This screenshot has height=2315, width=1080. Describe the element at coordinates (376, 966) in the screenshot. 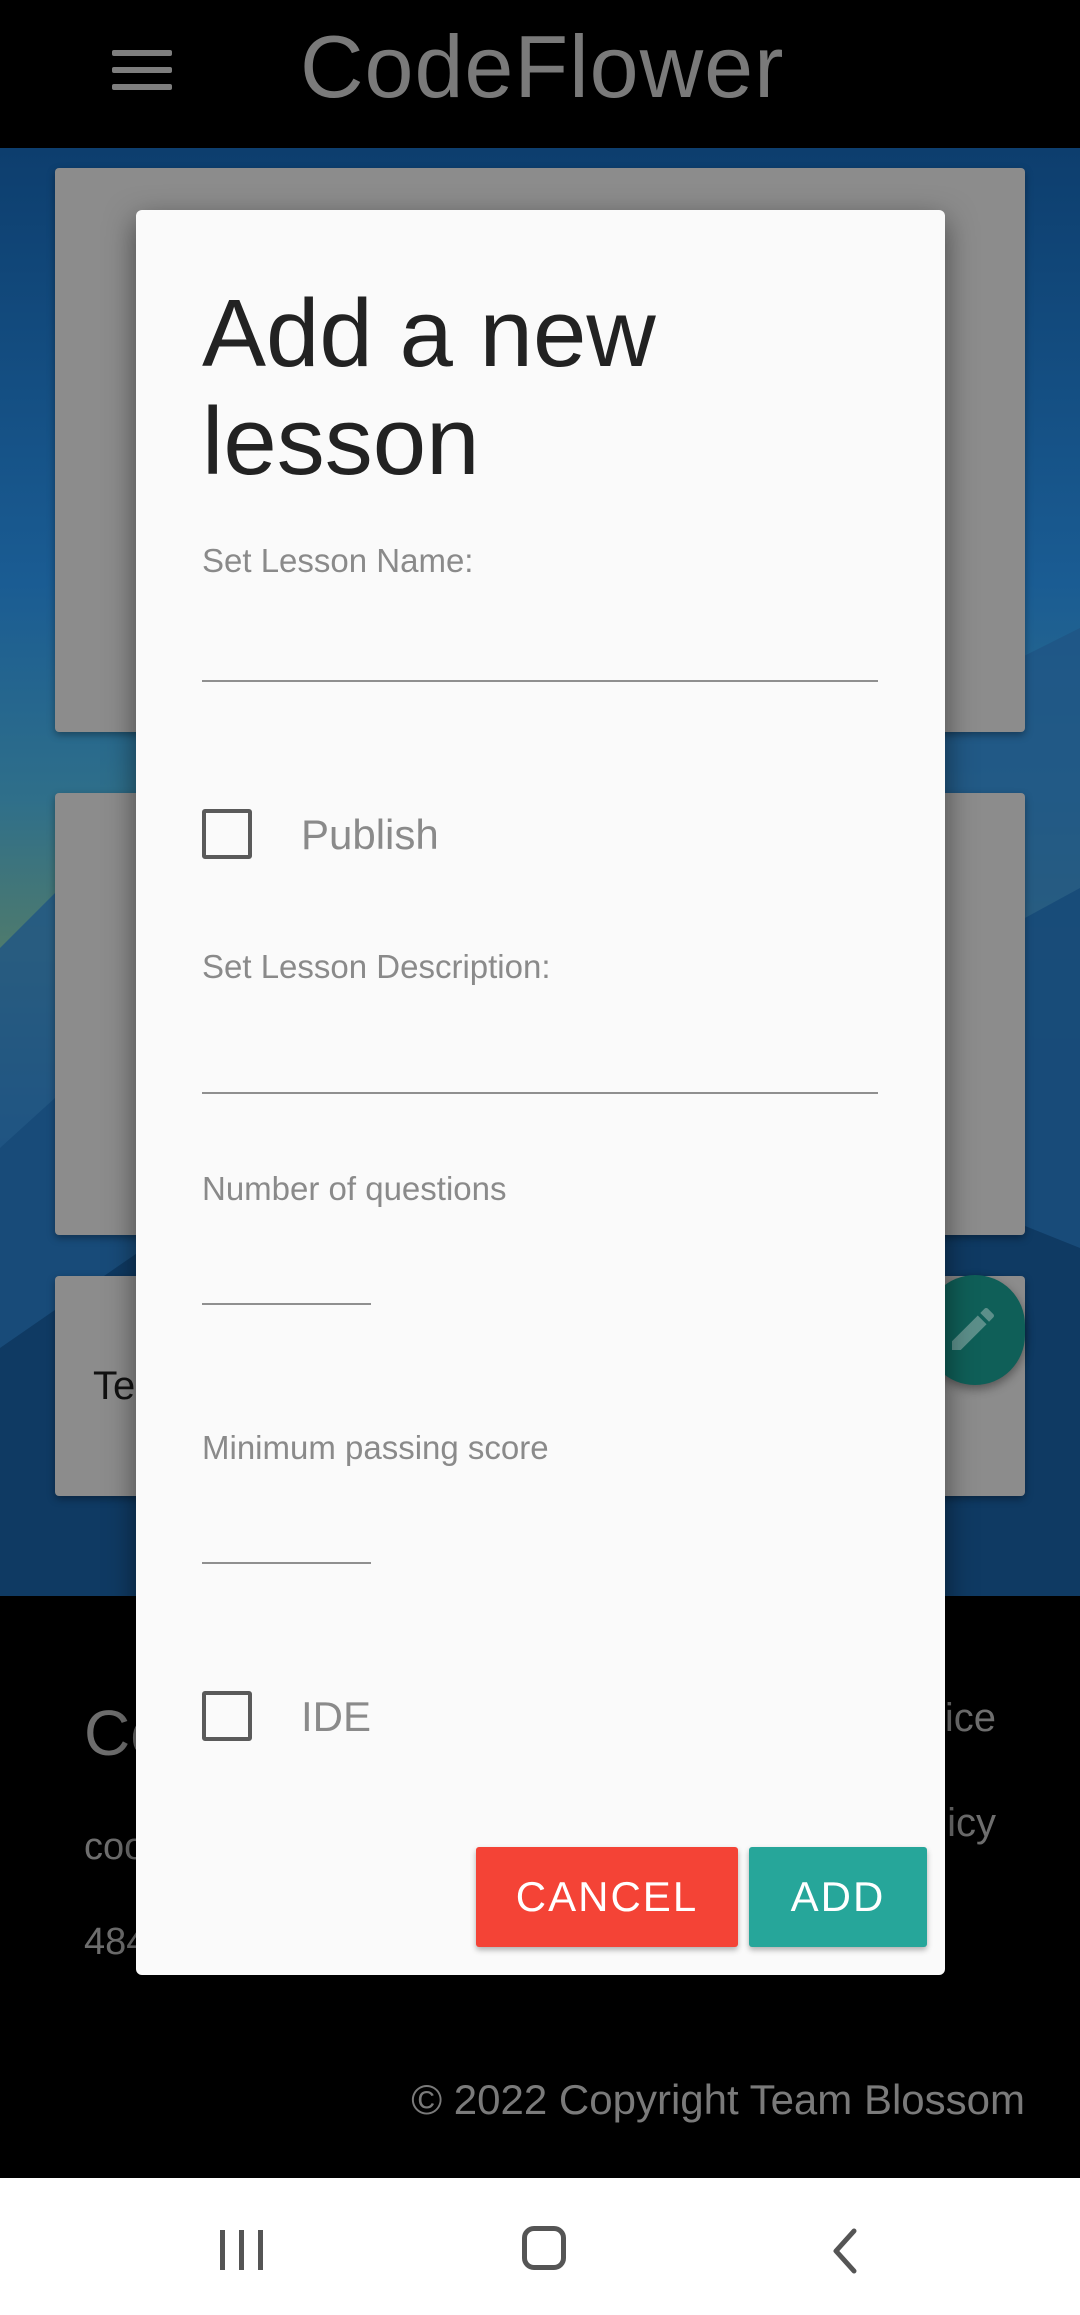

I see `lesson-description-label: Set Lesson Description:` at that location.